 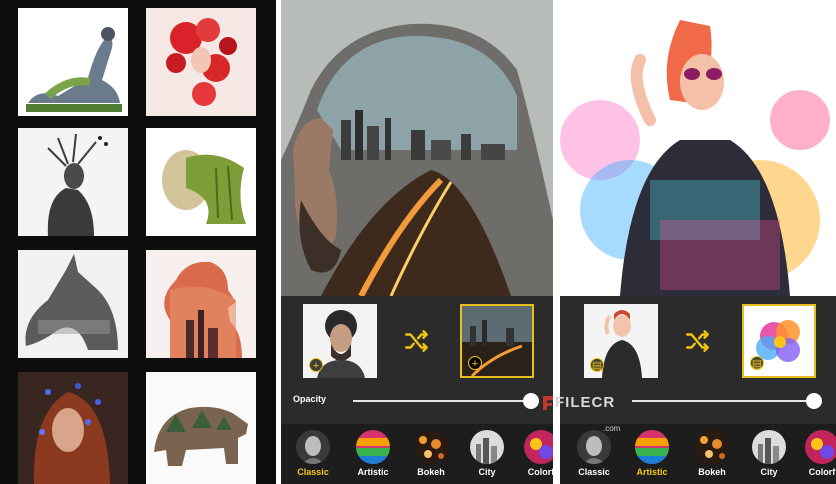 I want to click on watermark: FILECR .com, so click(x=586, y=414).